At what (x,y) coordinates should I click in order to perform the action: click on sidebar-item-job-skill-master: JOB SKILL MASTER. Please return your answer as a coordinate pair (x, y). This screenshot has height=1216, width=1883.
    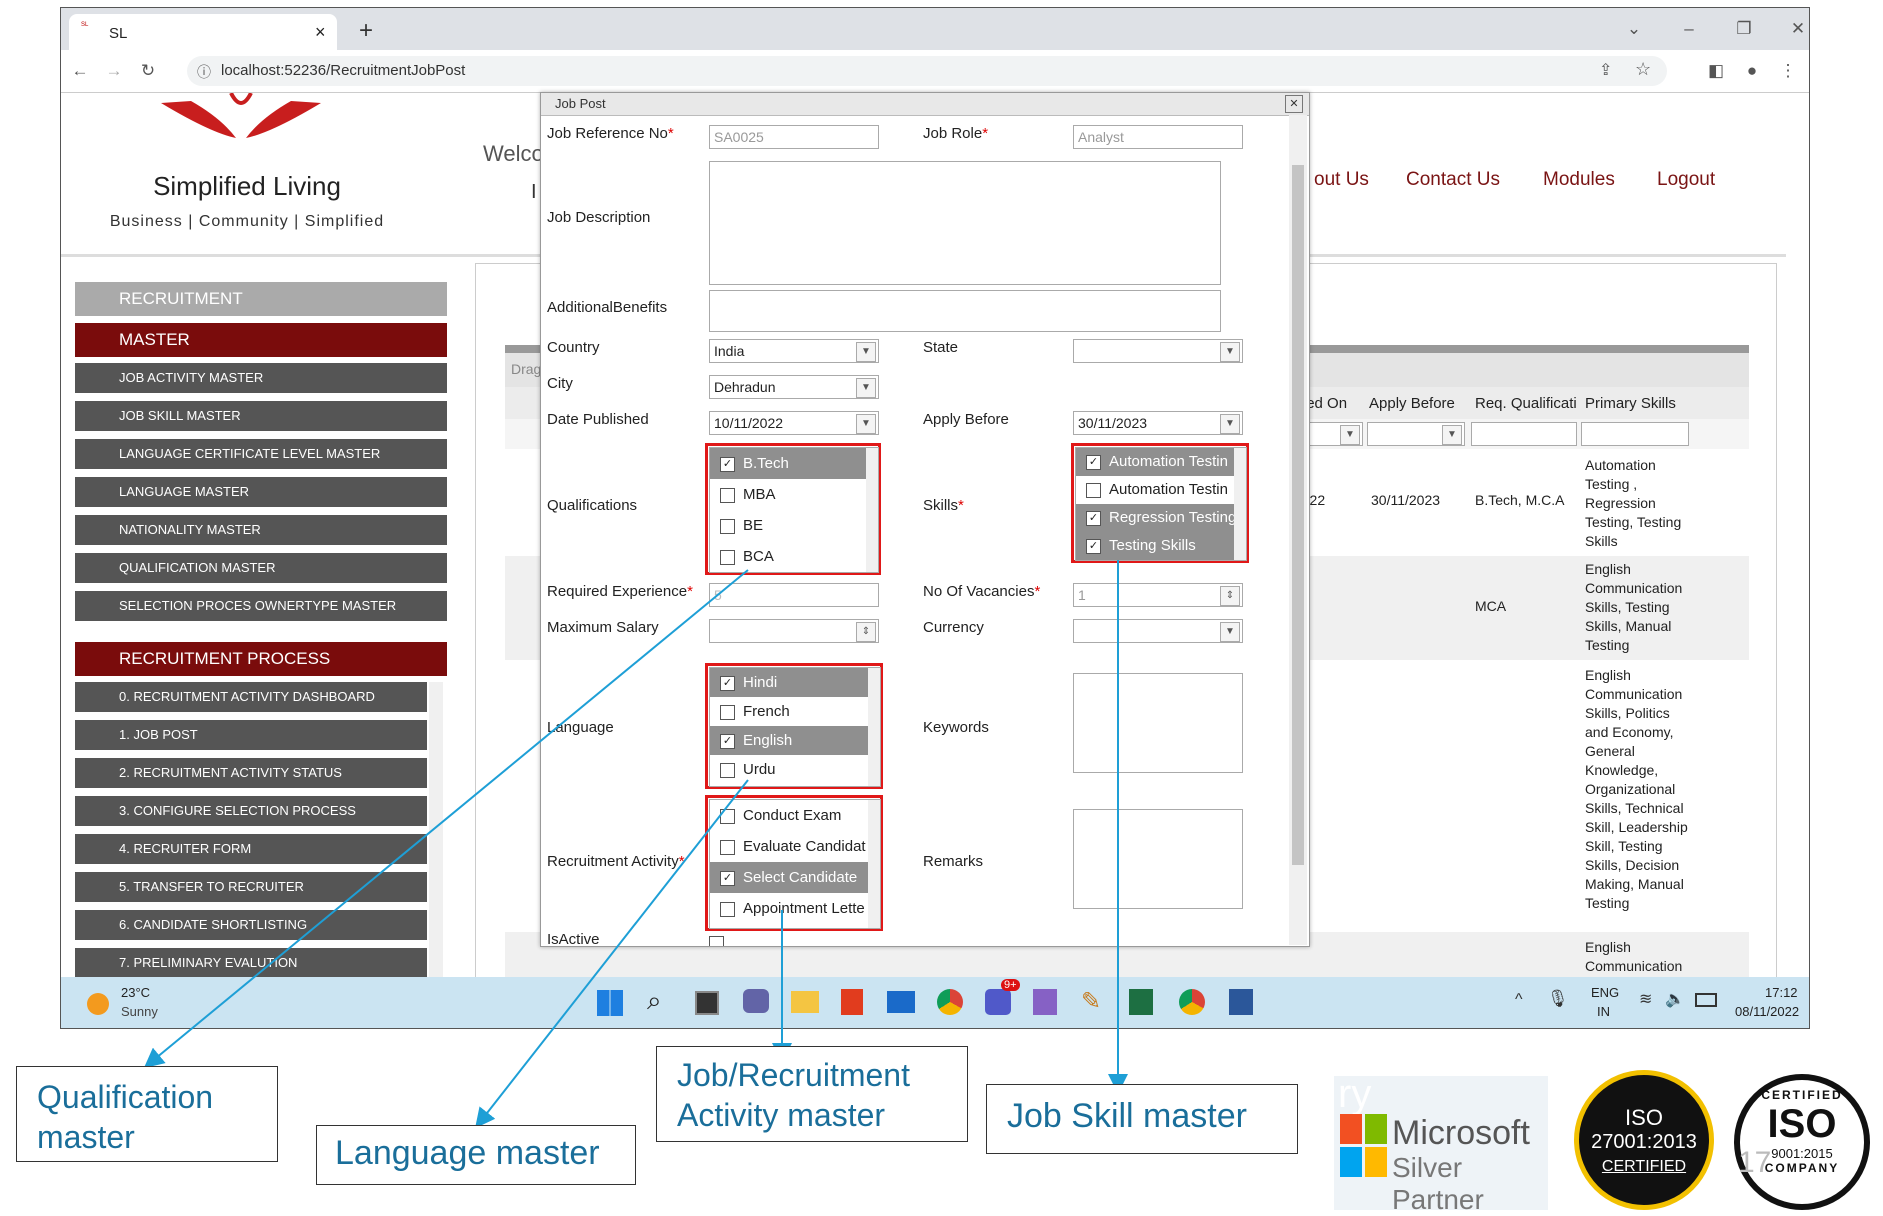
    Looking at the image, I should click on (261, 416).